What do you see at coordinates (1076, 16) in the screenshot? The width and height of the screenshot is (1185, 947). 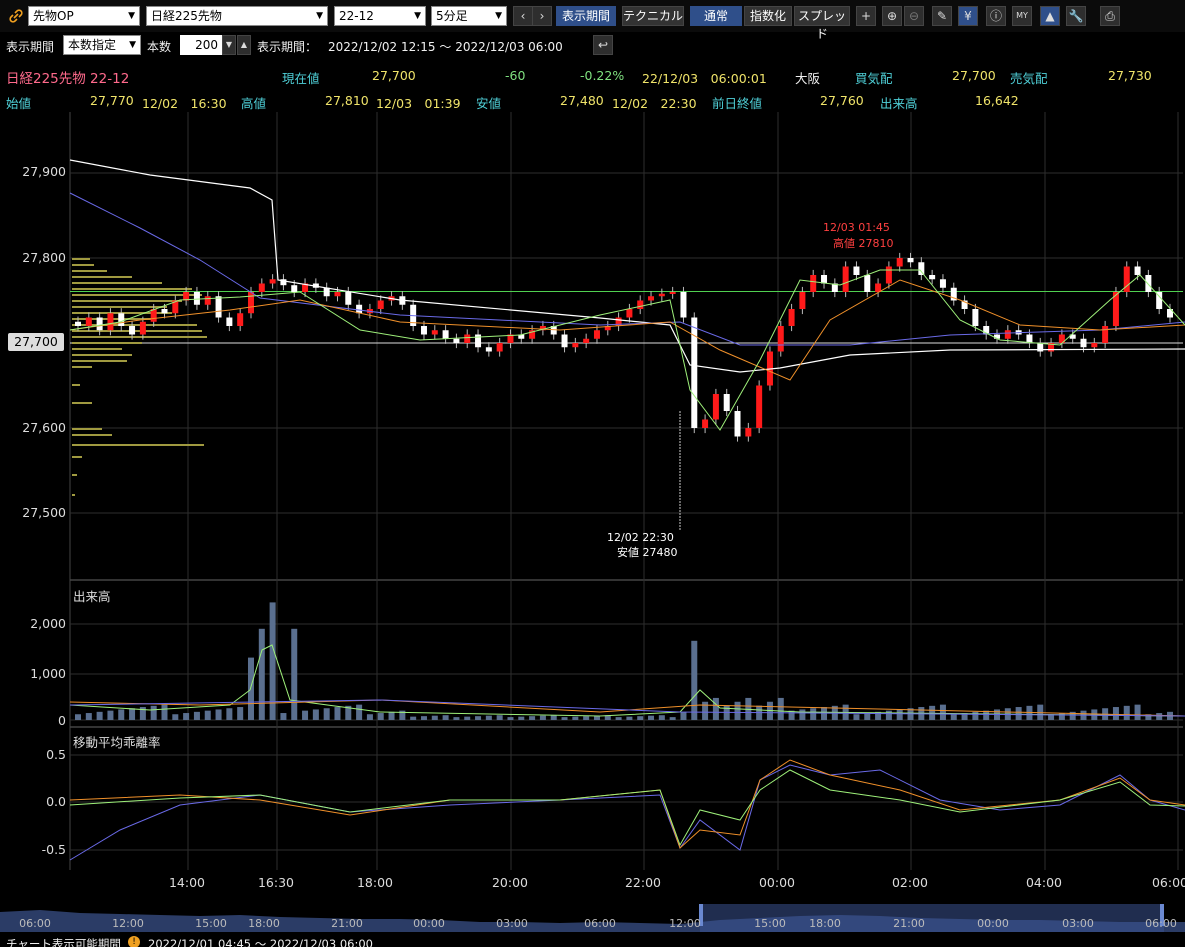 I see `wrench-icon: 🔧` at bounding box center [1076, 16].